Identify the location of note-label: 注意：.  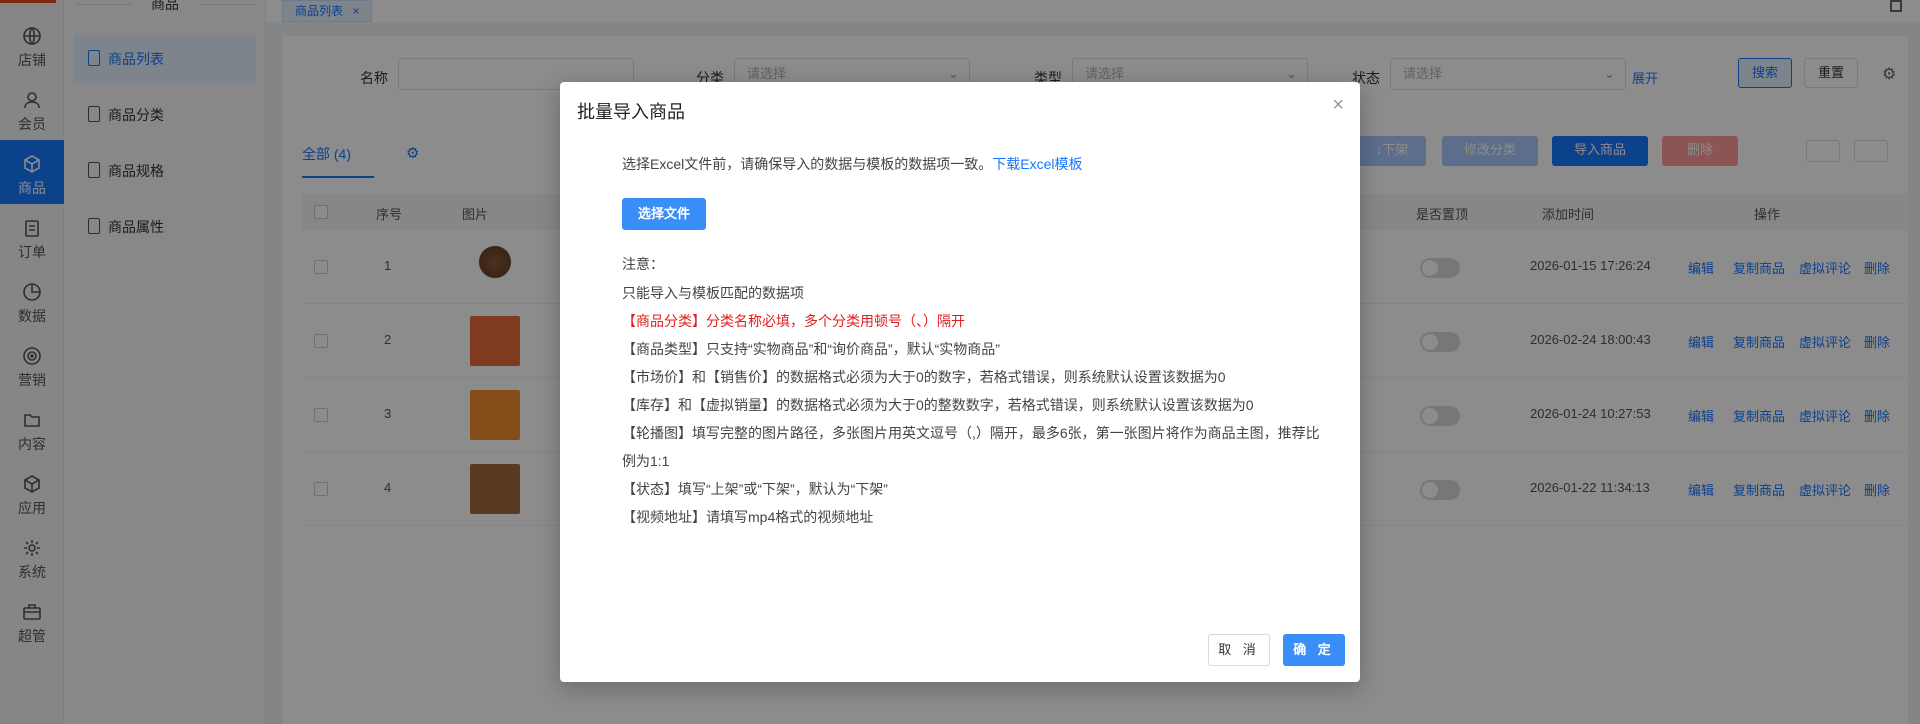
(643, 264).